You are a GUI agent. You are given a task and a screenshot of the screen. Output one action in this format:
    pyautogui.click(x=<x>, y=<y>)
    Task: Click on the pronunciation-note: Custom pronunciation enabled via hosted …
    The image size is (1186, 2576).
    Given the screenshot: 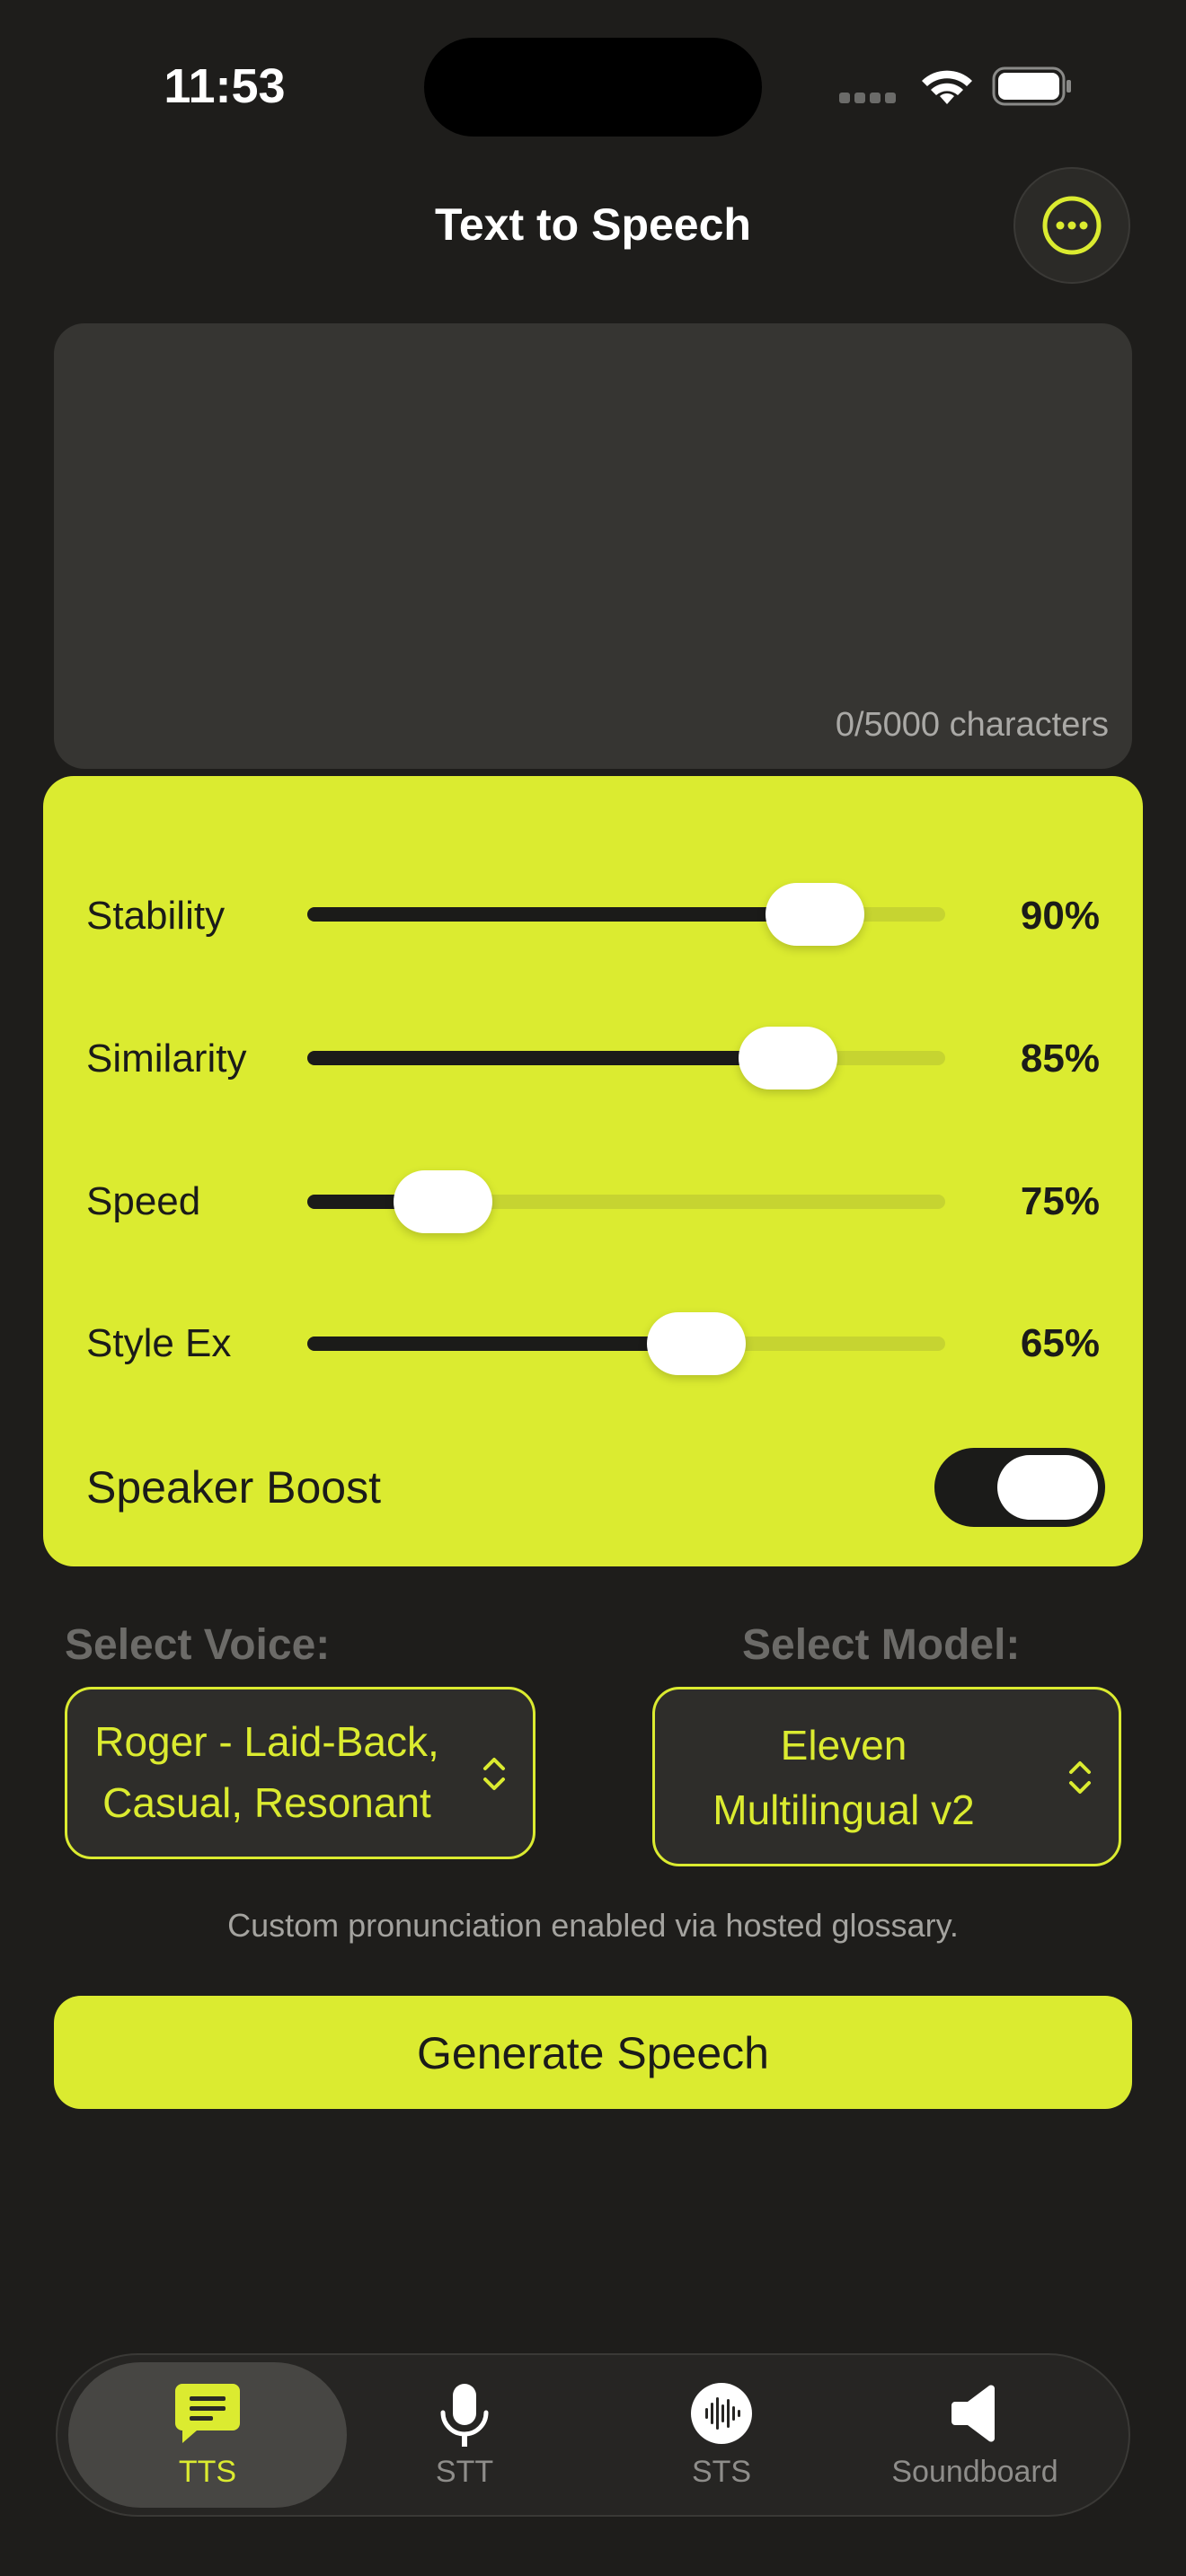 What is the action you would take?
    pyautogui.click(x=593, y=1925)
    